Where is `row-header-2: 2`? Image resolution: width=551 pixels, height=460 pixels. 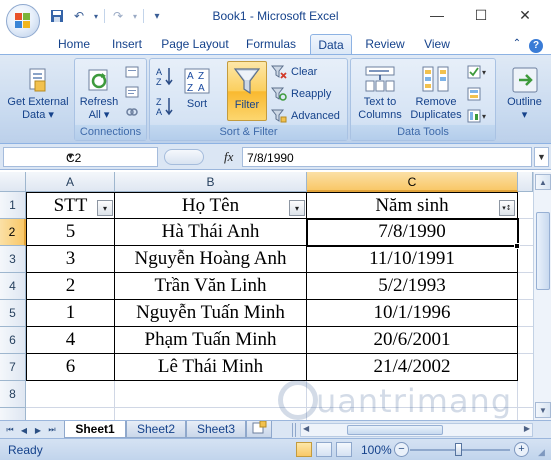 row-header-2: 2 is located at coordinates (13, 232).